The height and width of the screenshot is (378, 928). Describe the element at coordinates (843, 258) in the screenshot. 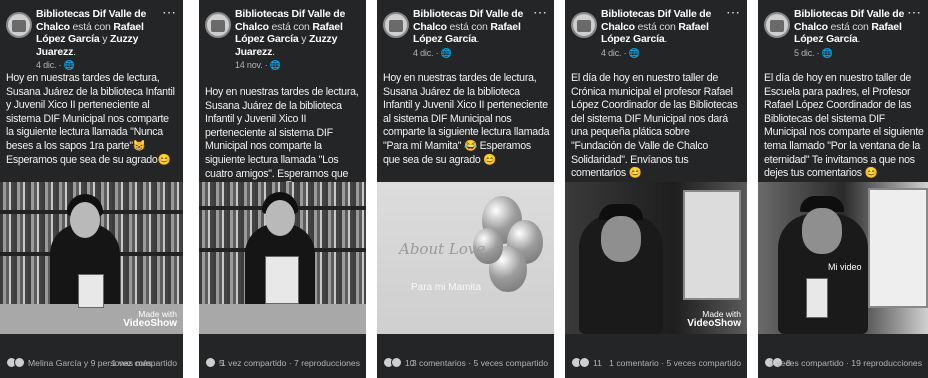

I see `post-video: Mi video` at that location.